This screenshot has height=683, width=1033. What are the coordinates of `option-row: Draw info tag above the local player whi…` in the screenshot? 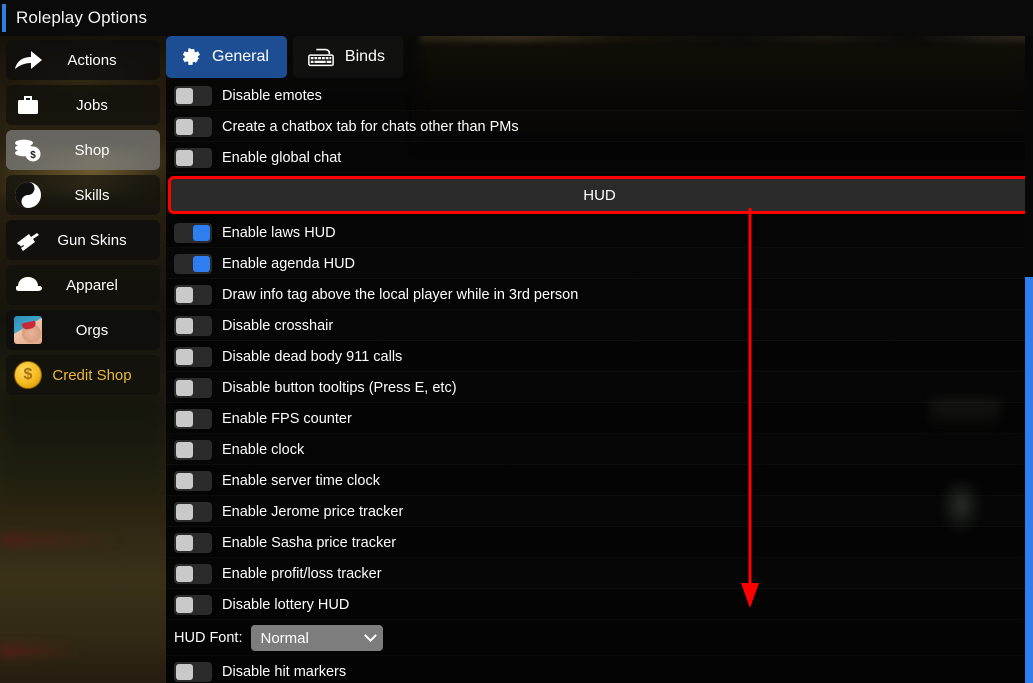 It's located at (599, 294).